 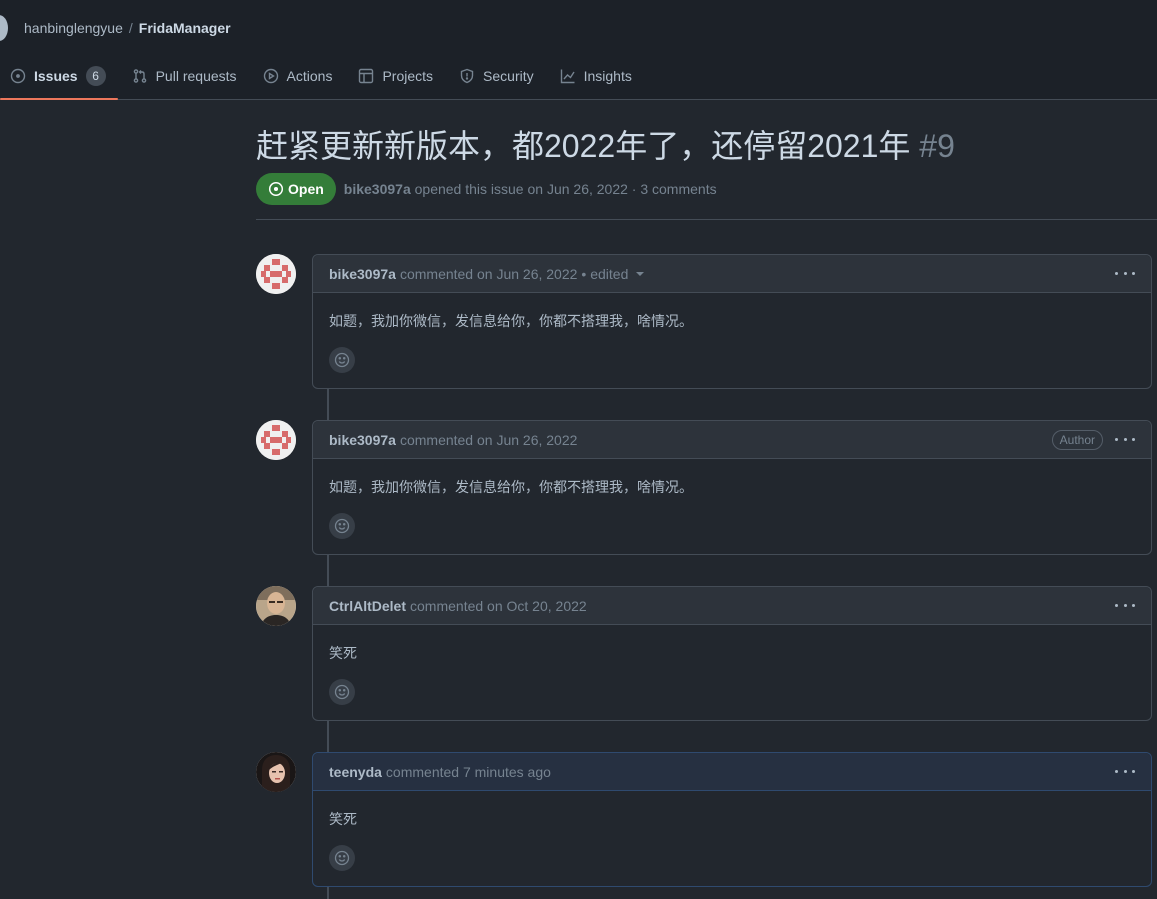 What do you see at coordinates (468, 772) in the screenshot?
I see `comment-timestamp: commented 7 minutes ago` at bounding box center [468, 772].